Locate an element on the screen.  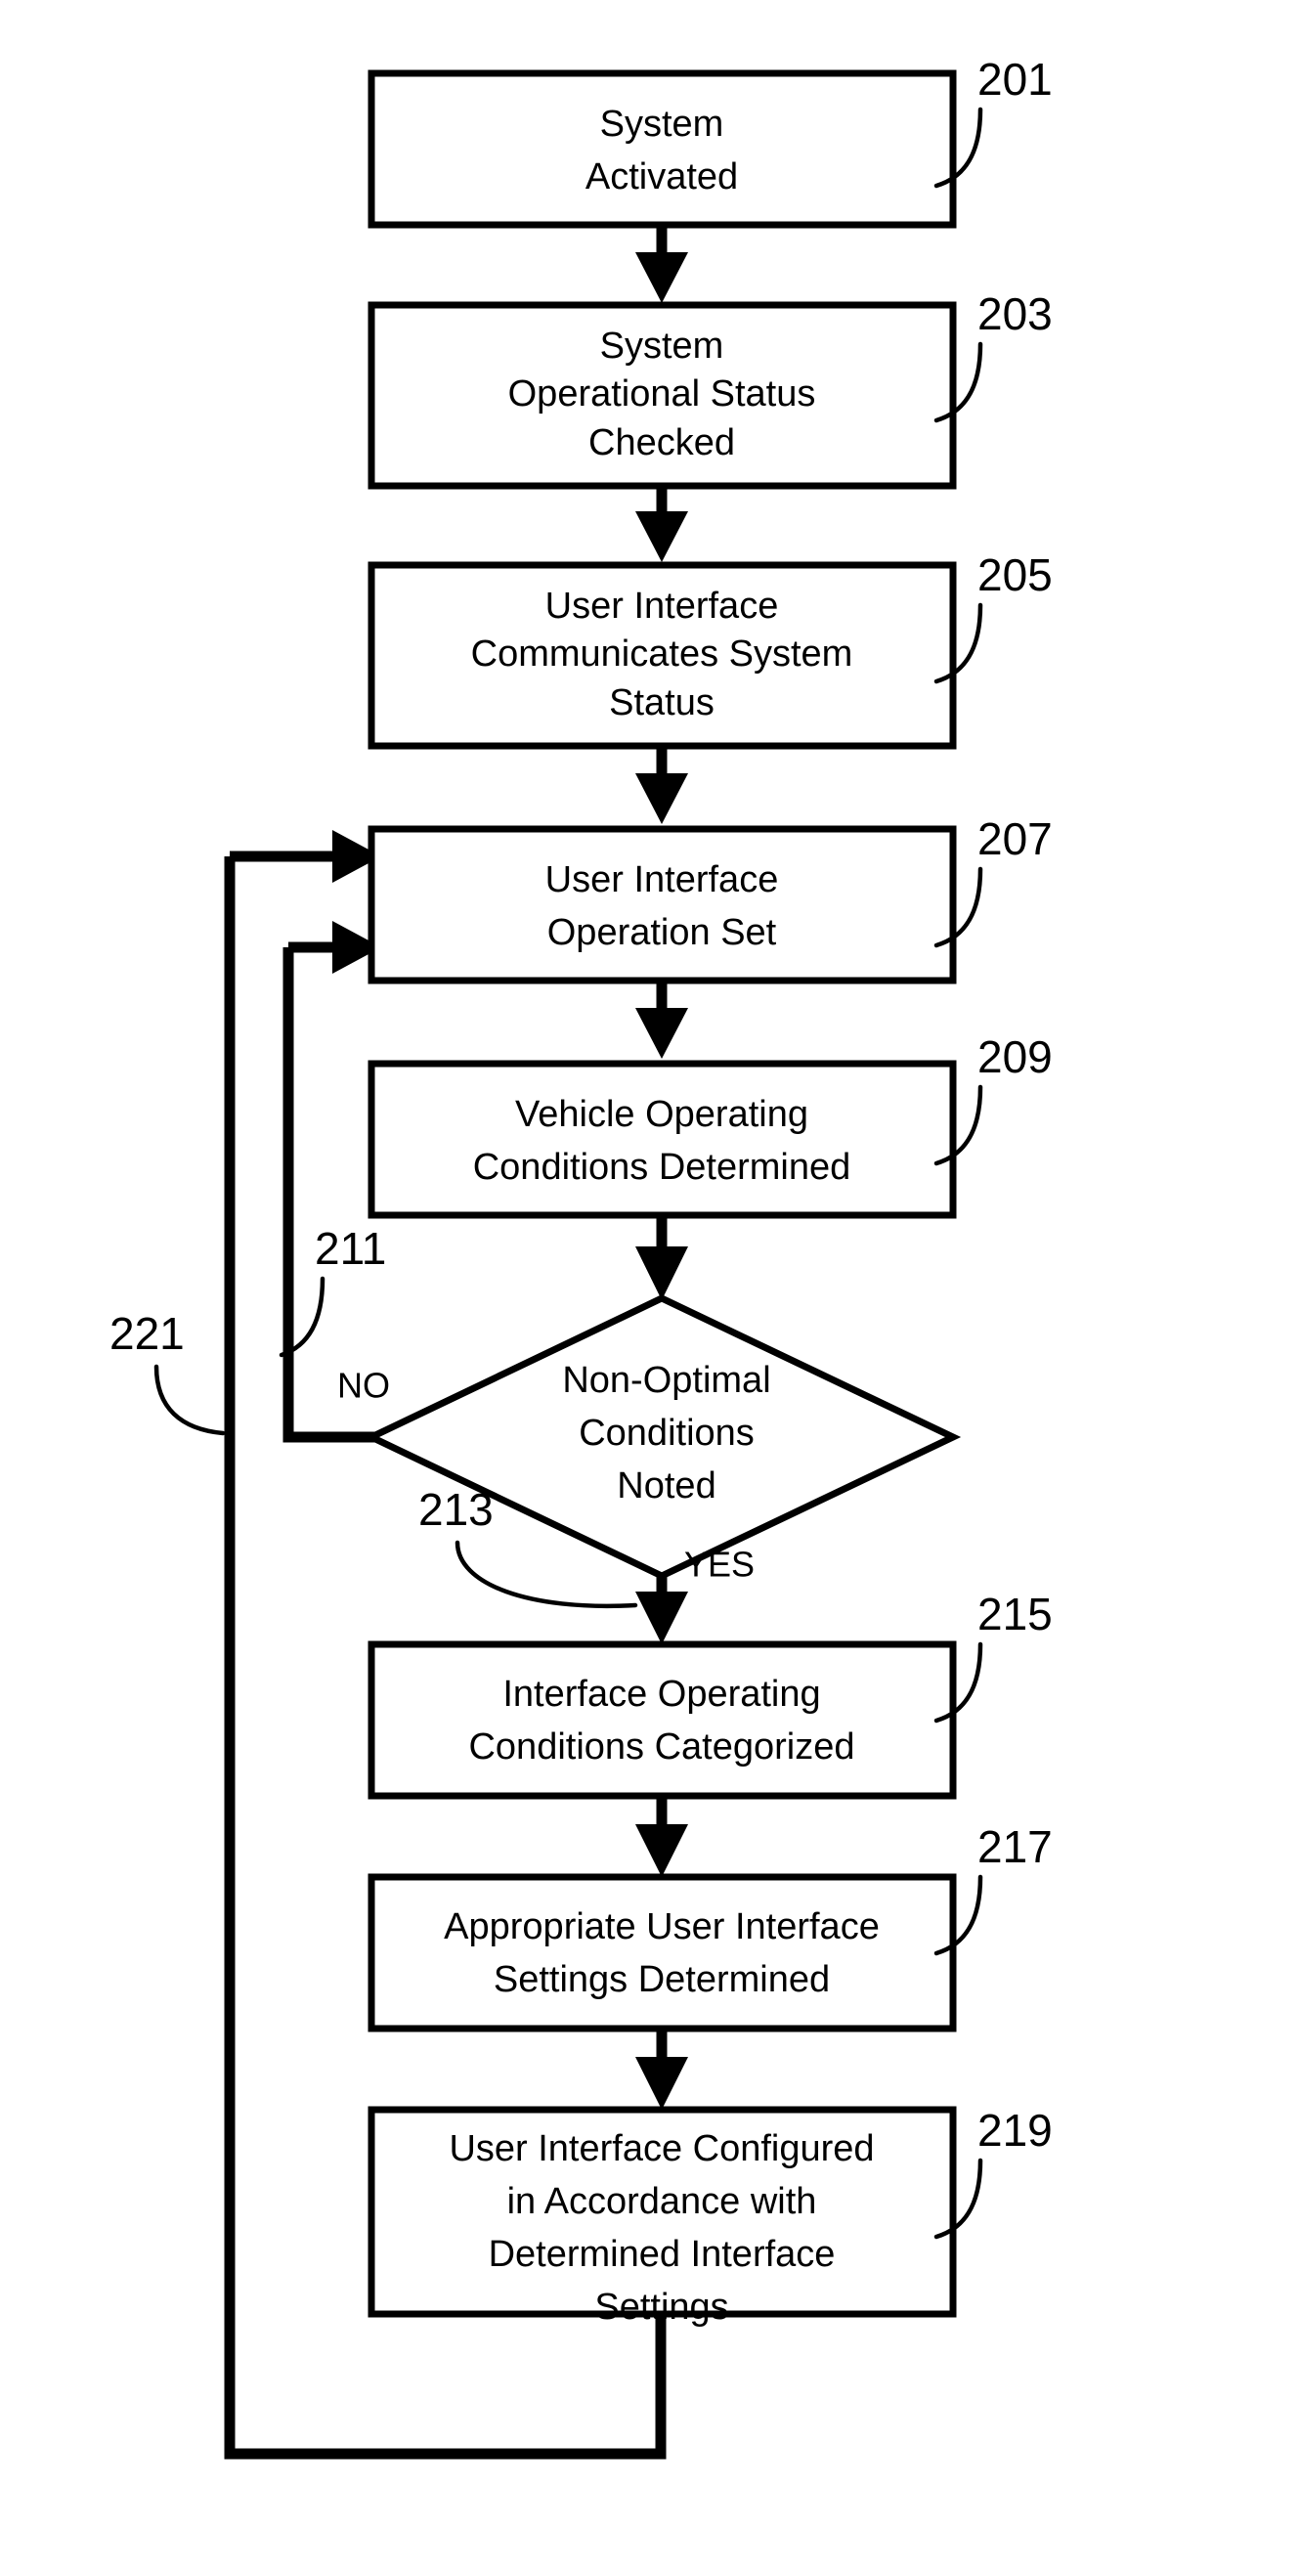
node-213-line-1: Non-Optimal is located at coordinates (666, 1381).